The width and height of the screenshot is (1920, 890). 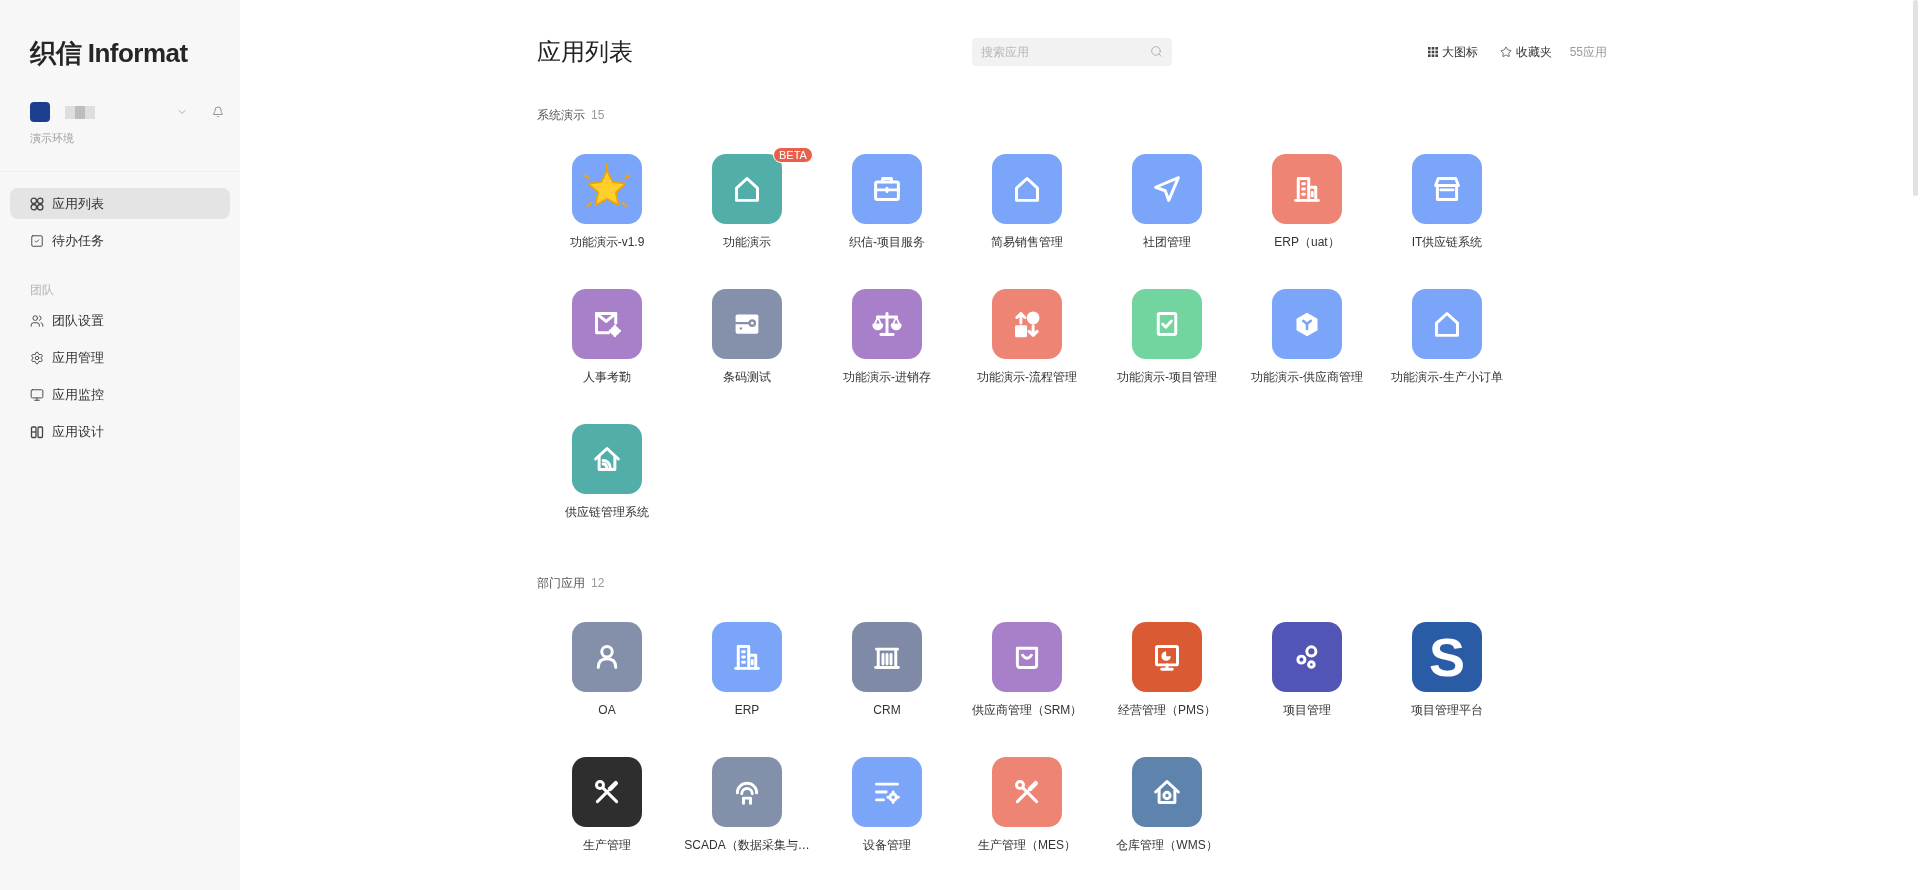 What do you see at coordinates (42, 290) in the screenshot?
I see `group-heading: 团队` at bounding box center [42, 290].